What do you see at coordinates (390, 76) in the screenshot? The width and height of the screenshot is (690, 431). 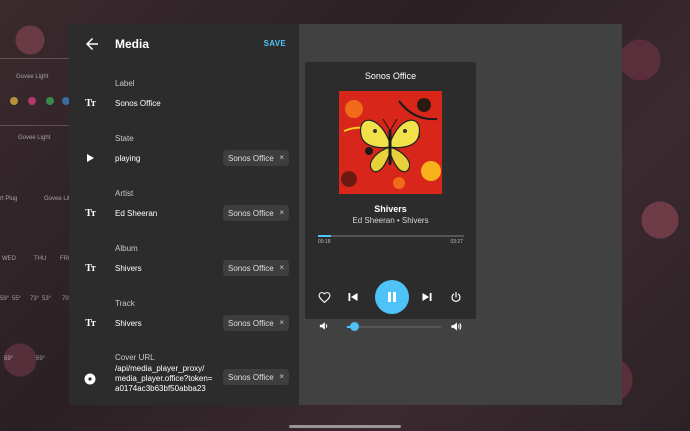 I see `card-title: Sonos Office` at bounding box center [390, 76].